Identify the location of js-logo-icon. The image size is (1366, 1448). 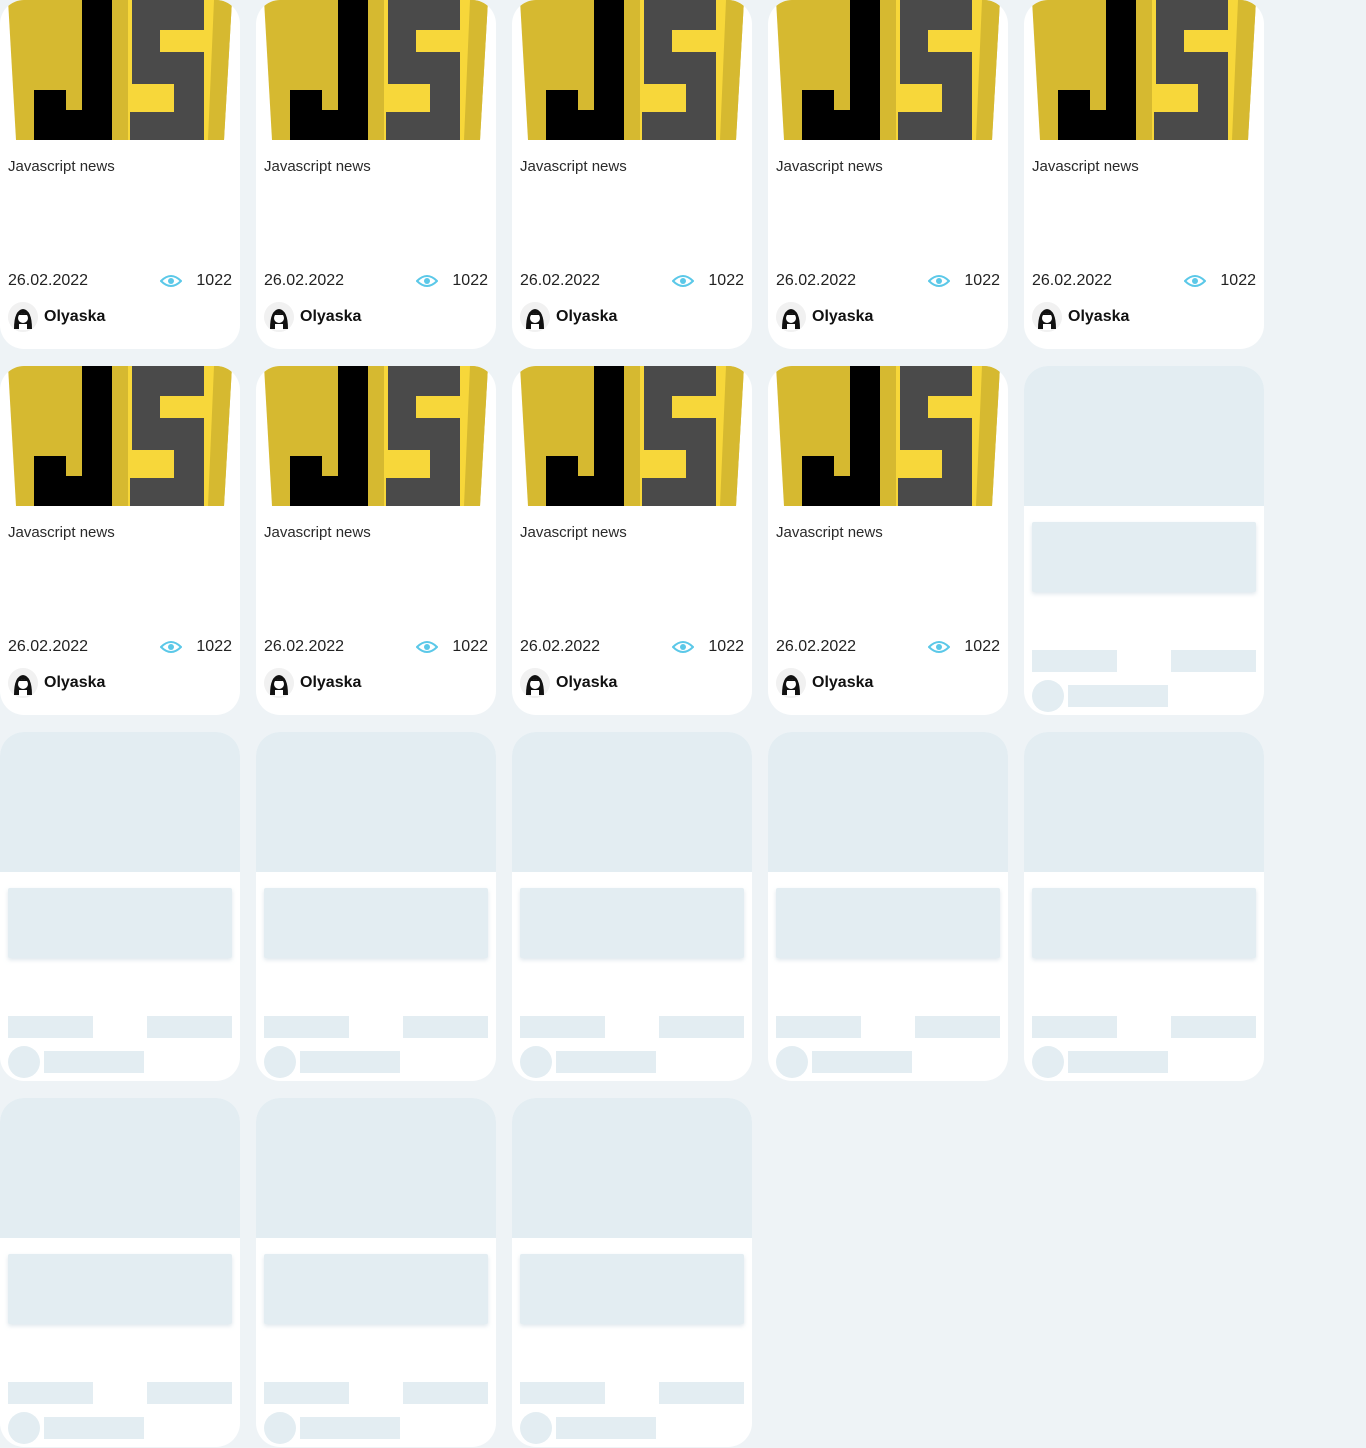
(120, 436).